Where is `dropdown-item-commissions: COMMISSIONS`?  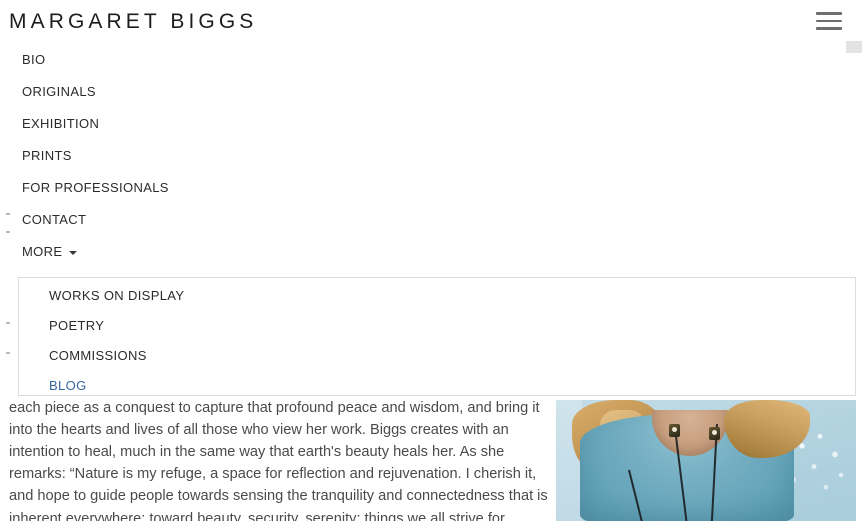 dropdown-item-commissions: COMMISSIONS is located at coordinates (437, 356).